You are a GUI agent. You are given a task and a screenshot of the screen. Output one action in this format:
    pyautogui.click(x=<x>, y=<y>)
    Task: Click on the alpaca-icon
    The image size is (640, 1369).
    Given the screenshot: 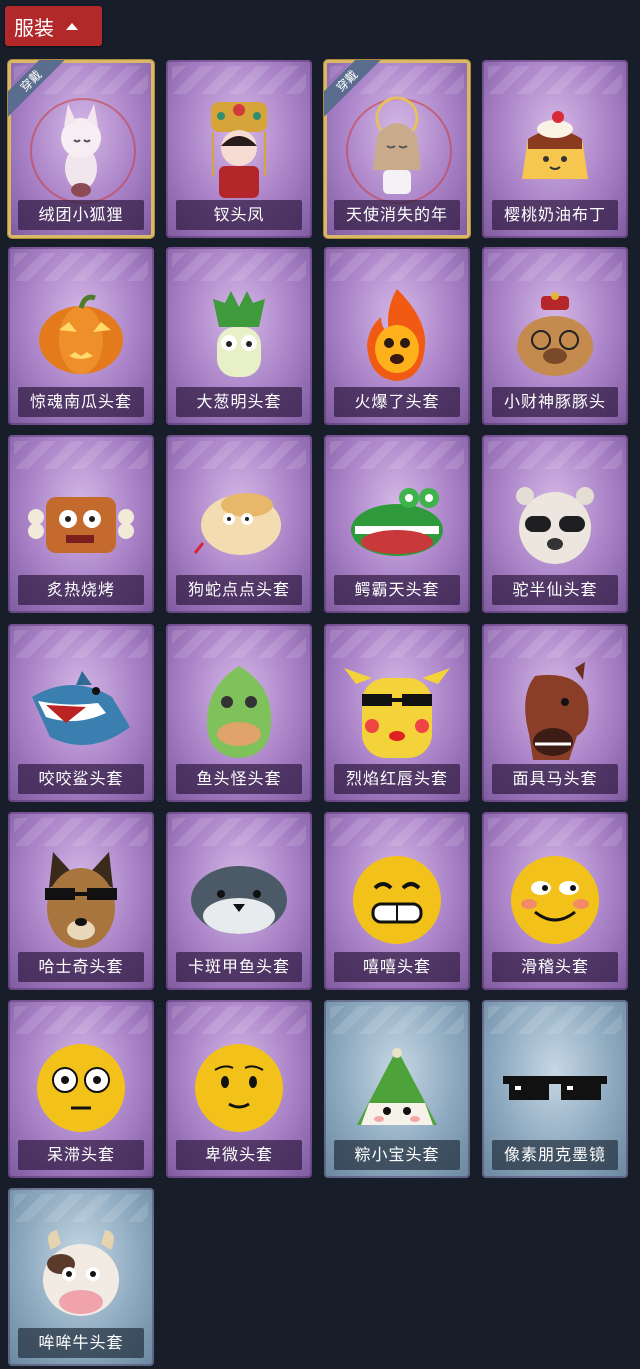 What is the action you would take?
    pyautogui.click(x=555, y=523)
    